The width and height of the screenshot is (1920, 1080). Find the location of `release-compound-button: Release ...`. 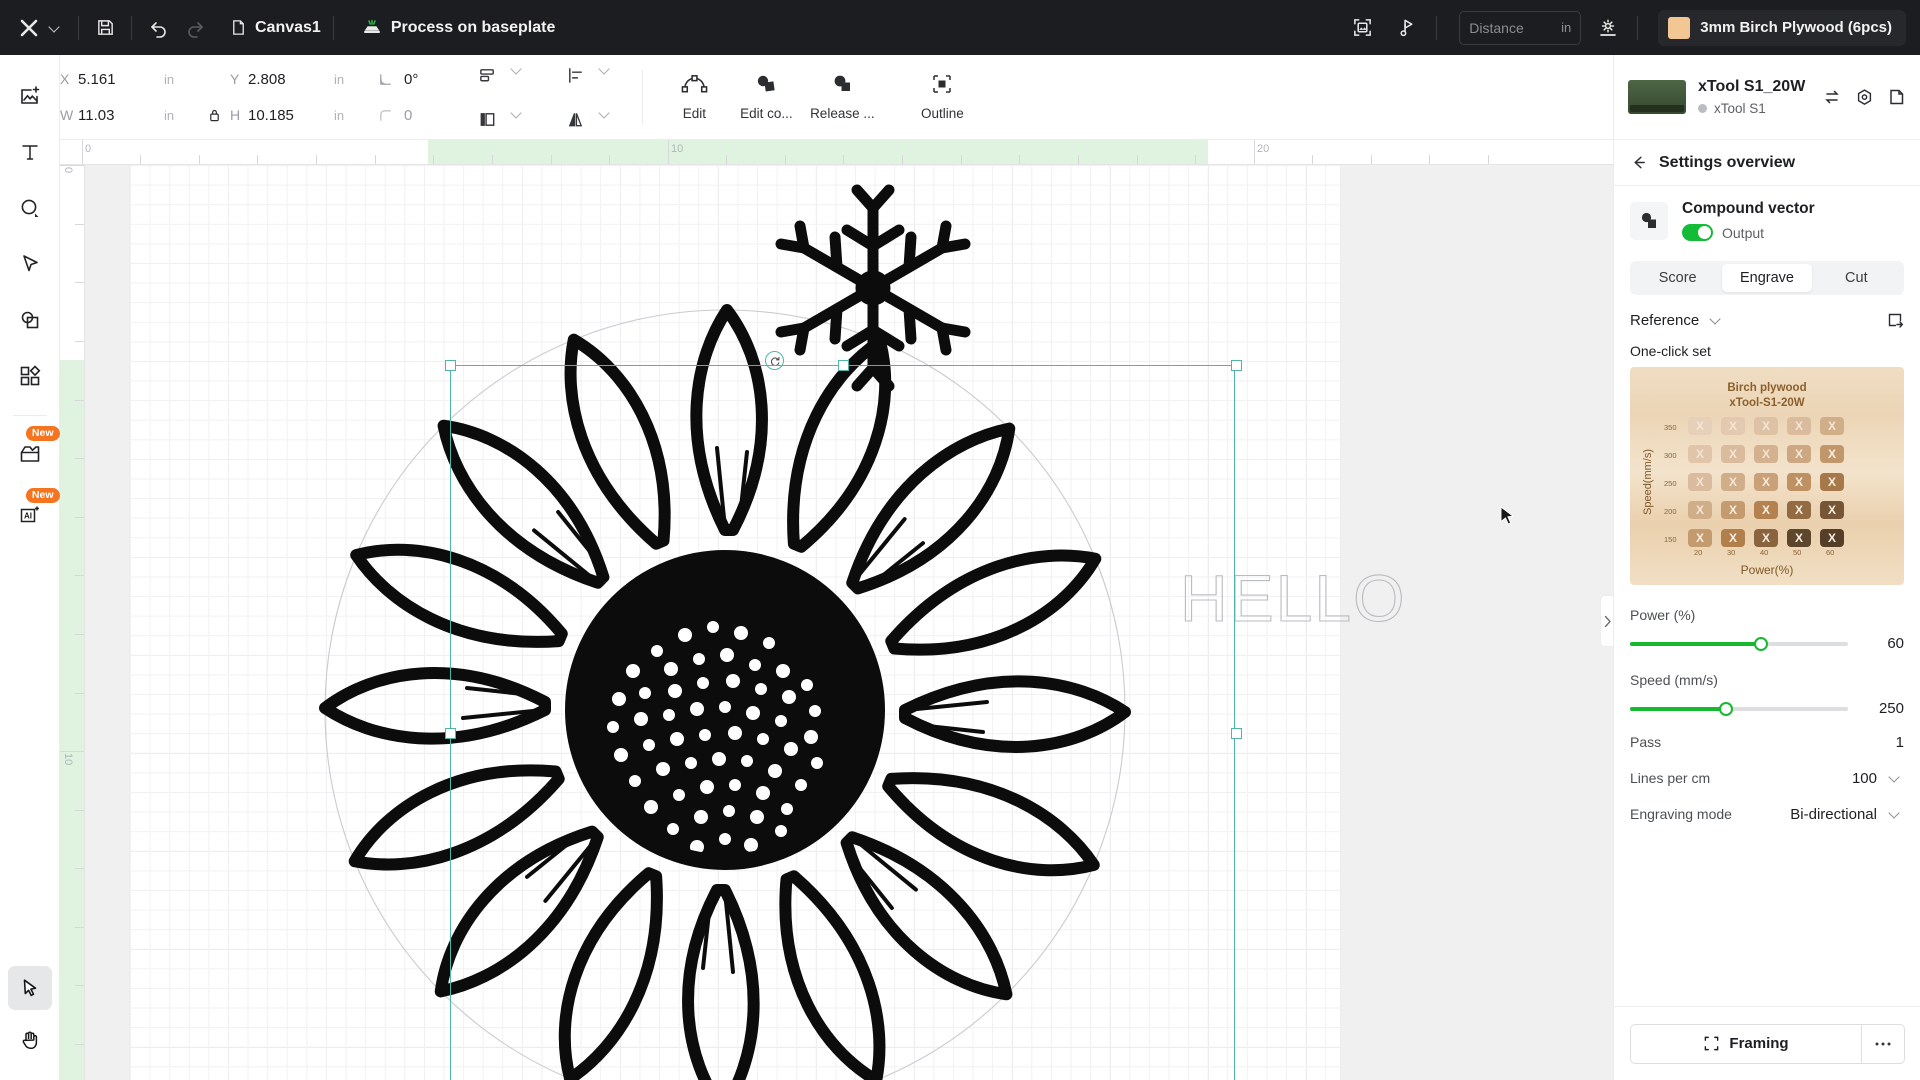

release-compound-button: Release ... is located at coordinates (842, 97).